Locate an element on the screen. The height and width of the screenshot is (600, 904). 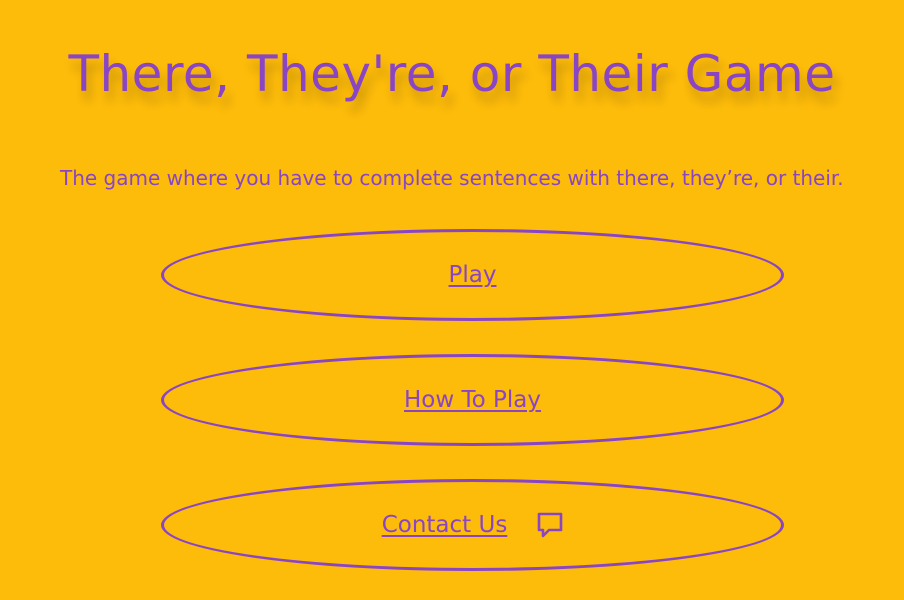
play-link: Play is located at coordinates (473, 275).